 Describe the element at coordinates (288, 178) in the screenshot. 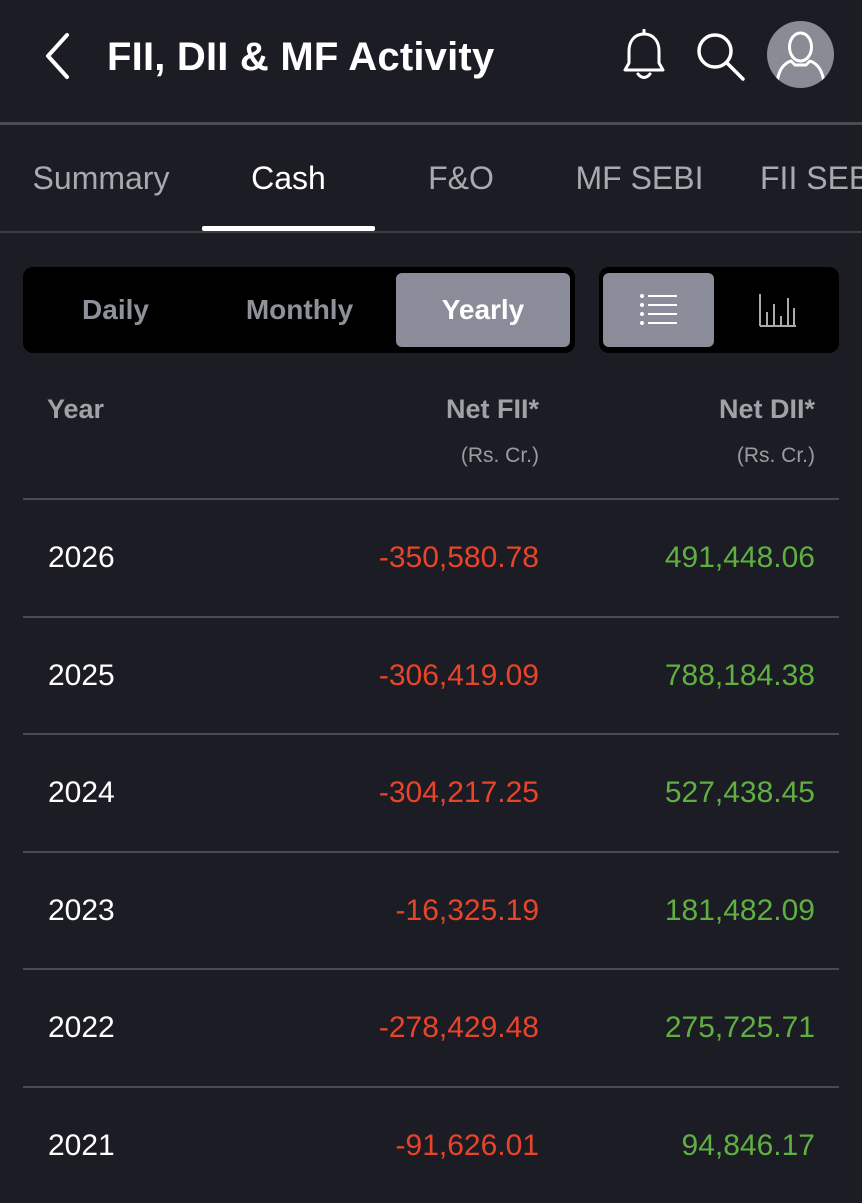

I see `tab-cash: Cash` at that location.